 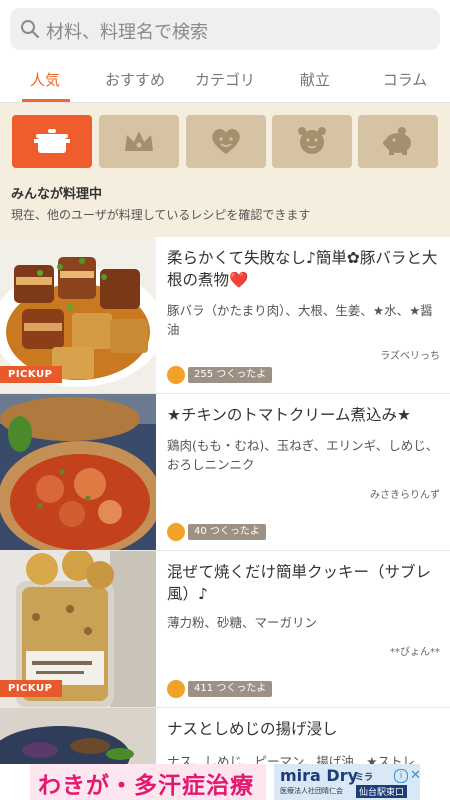 What do you see at coordinates (146, 783) in the screenshot?
I see `ad-headline: わきが・多汗症治療` at bounding box center [146, 783].